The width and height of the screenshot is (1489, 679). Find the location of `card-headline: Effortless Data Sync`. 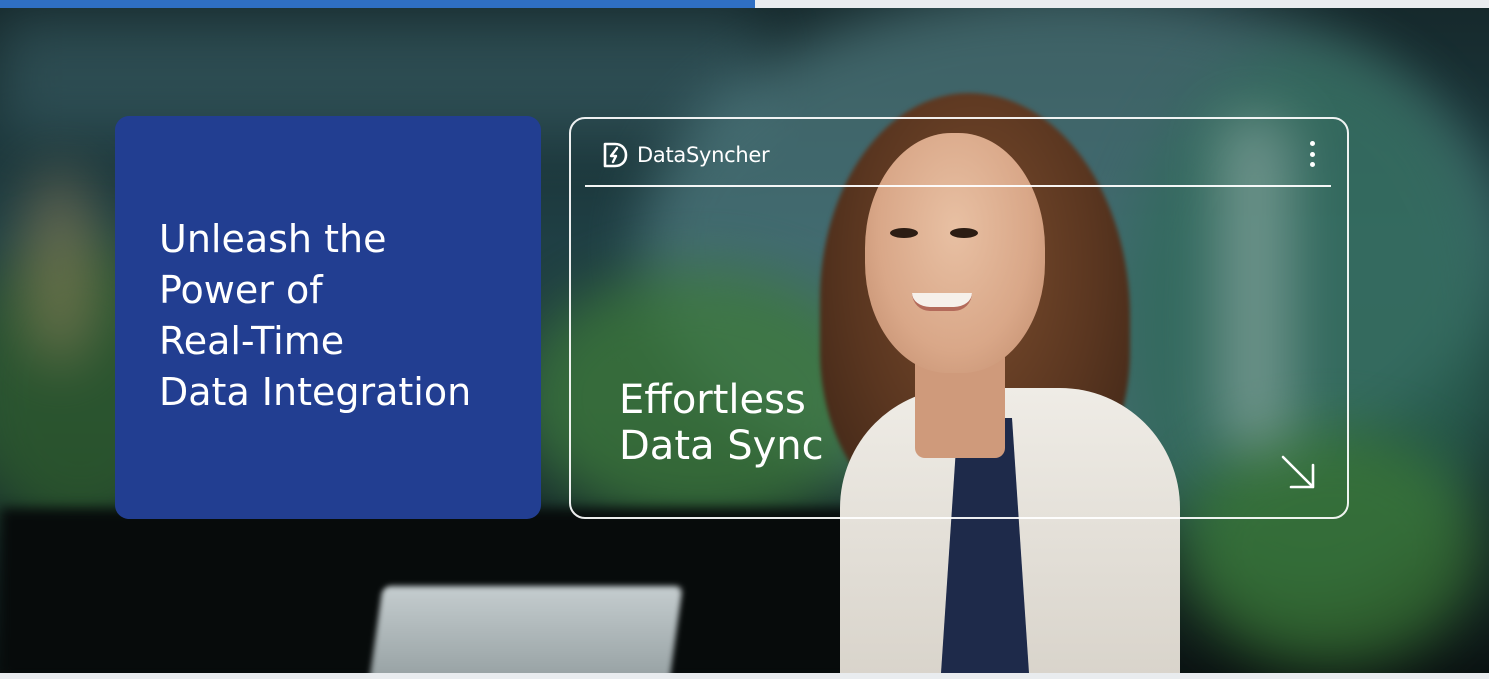

card-headline: Effortless Data Sync is located at coordinates (784, 423).